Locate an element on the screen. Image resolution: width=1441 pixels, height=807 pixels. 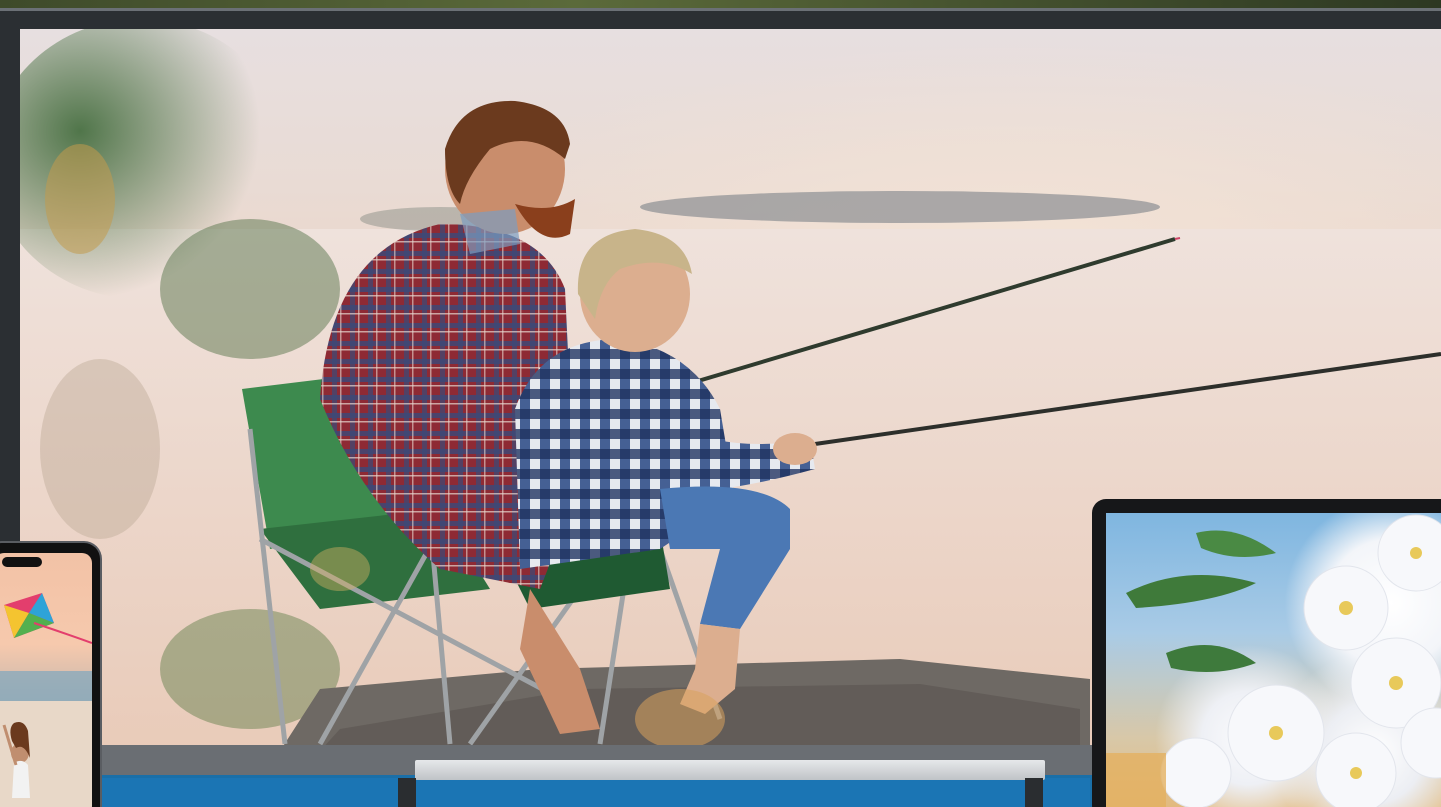
smartphone is located at coordinates (50, 675).